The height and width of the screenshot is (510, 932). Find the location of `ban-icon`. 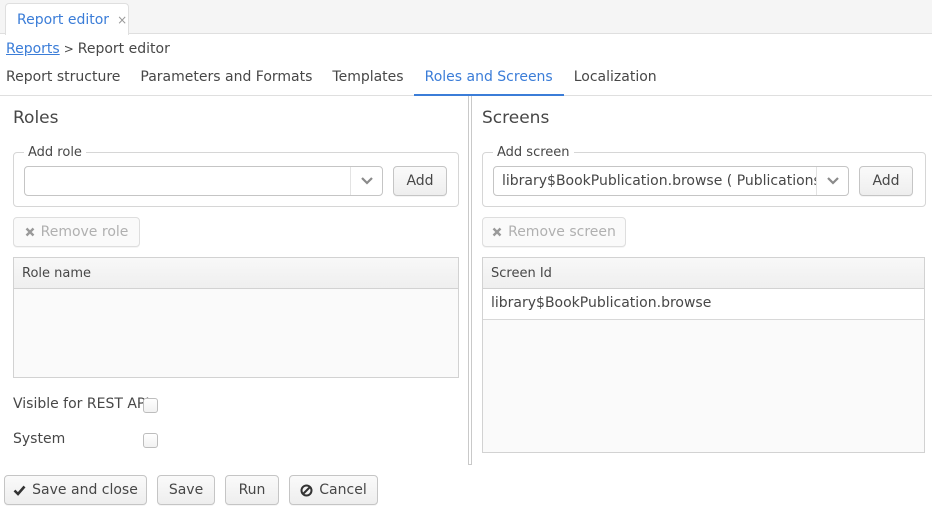

ban-icon is located at coordinates (306, 490).